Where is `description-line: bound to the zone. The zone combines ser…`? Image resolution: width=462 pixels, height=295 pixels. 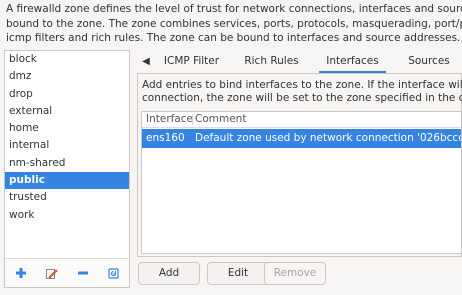 description-line: bound to the zone. The zone combines ser… is located at coordinates (234, 23).